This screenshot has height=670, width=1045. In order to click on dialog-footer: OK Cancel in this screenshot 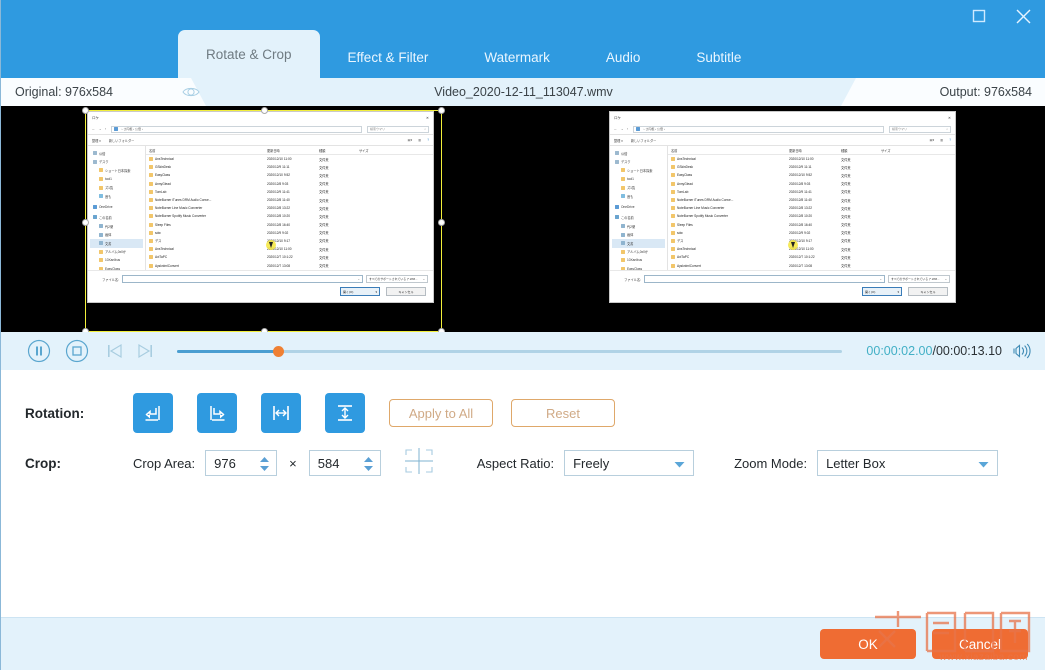, I will do `click(523, 643)`.